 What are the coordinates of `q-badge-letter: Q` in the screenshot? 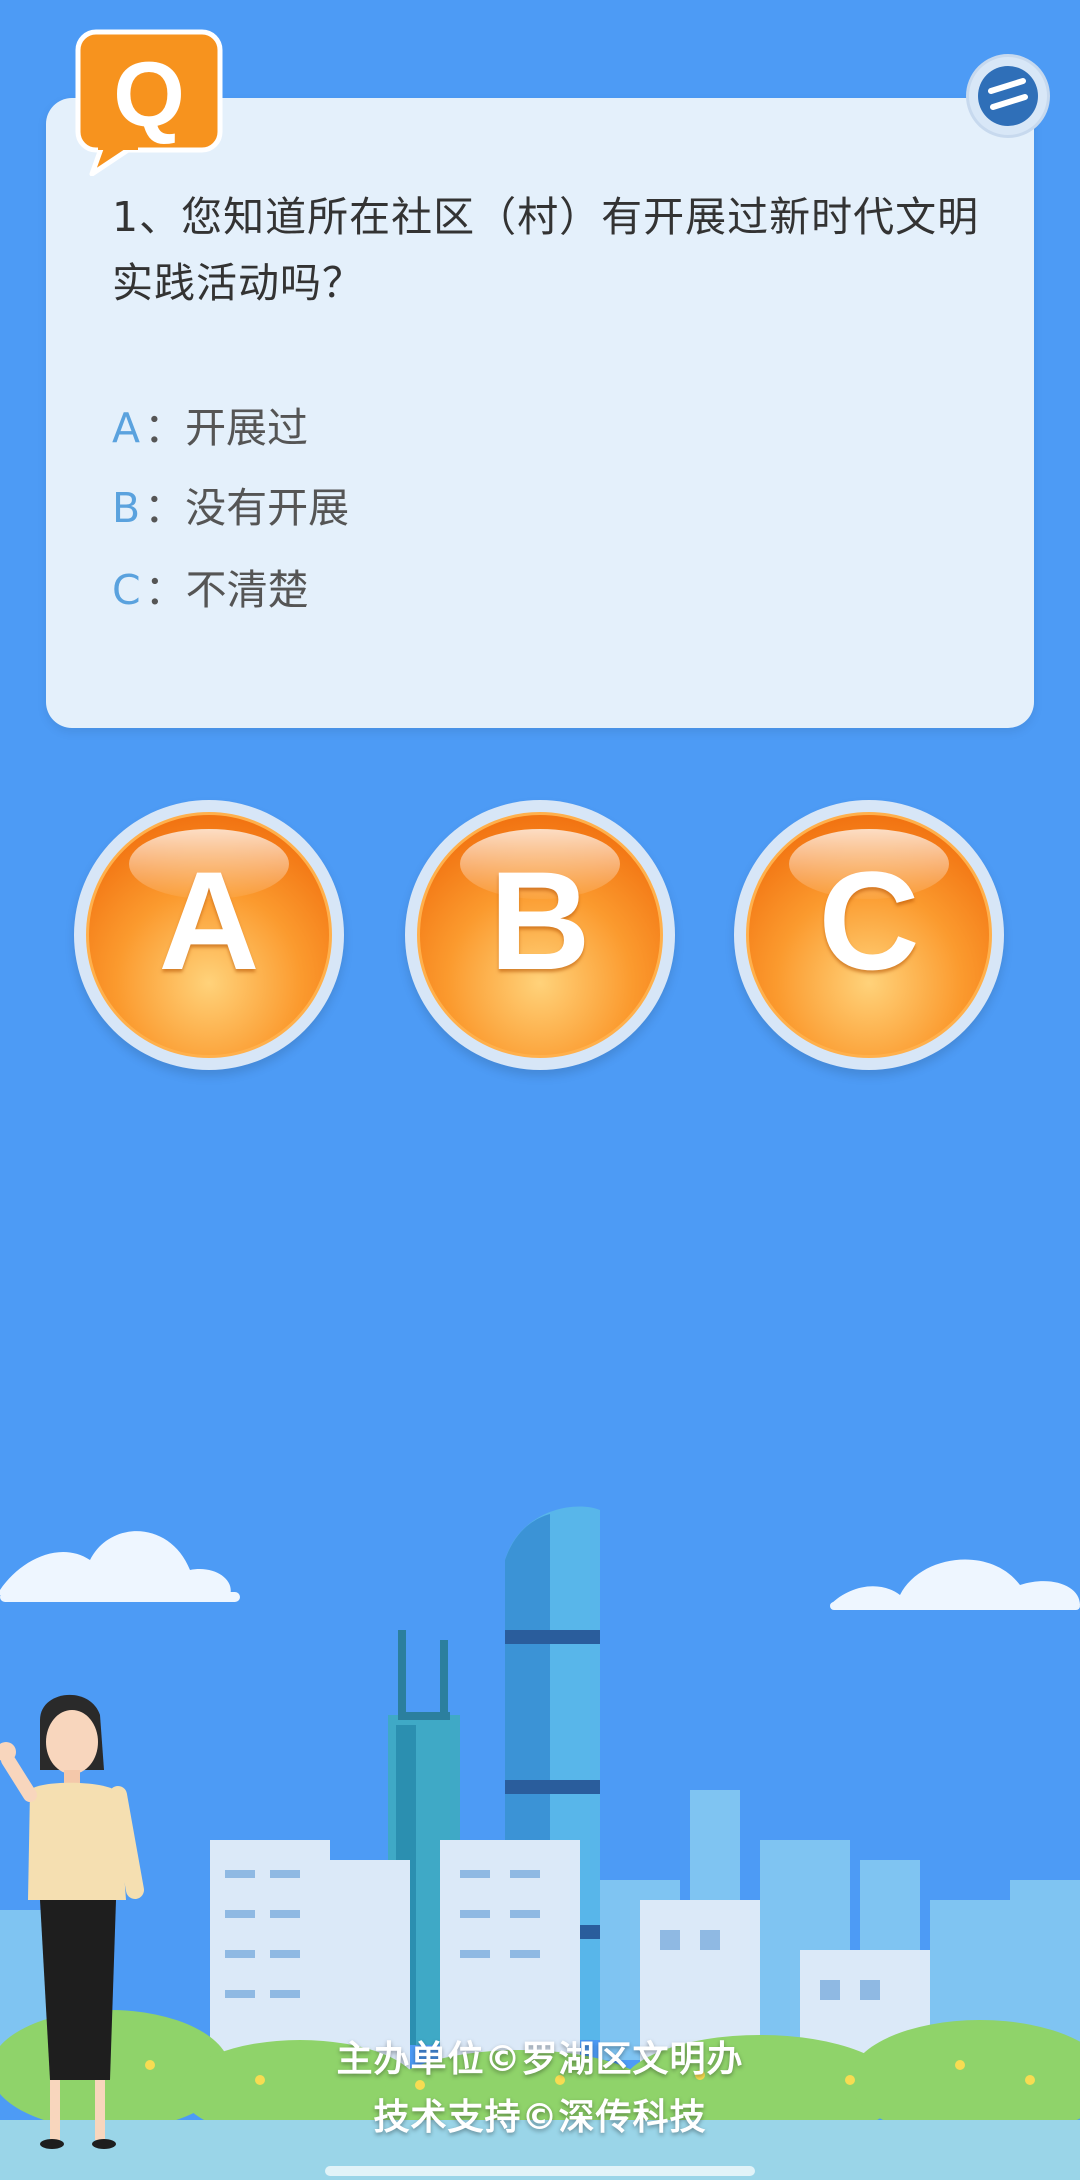 It's located at (149, 95).